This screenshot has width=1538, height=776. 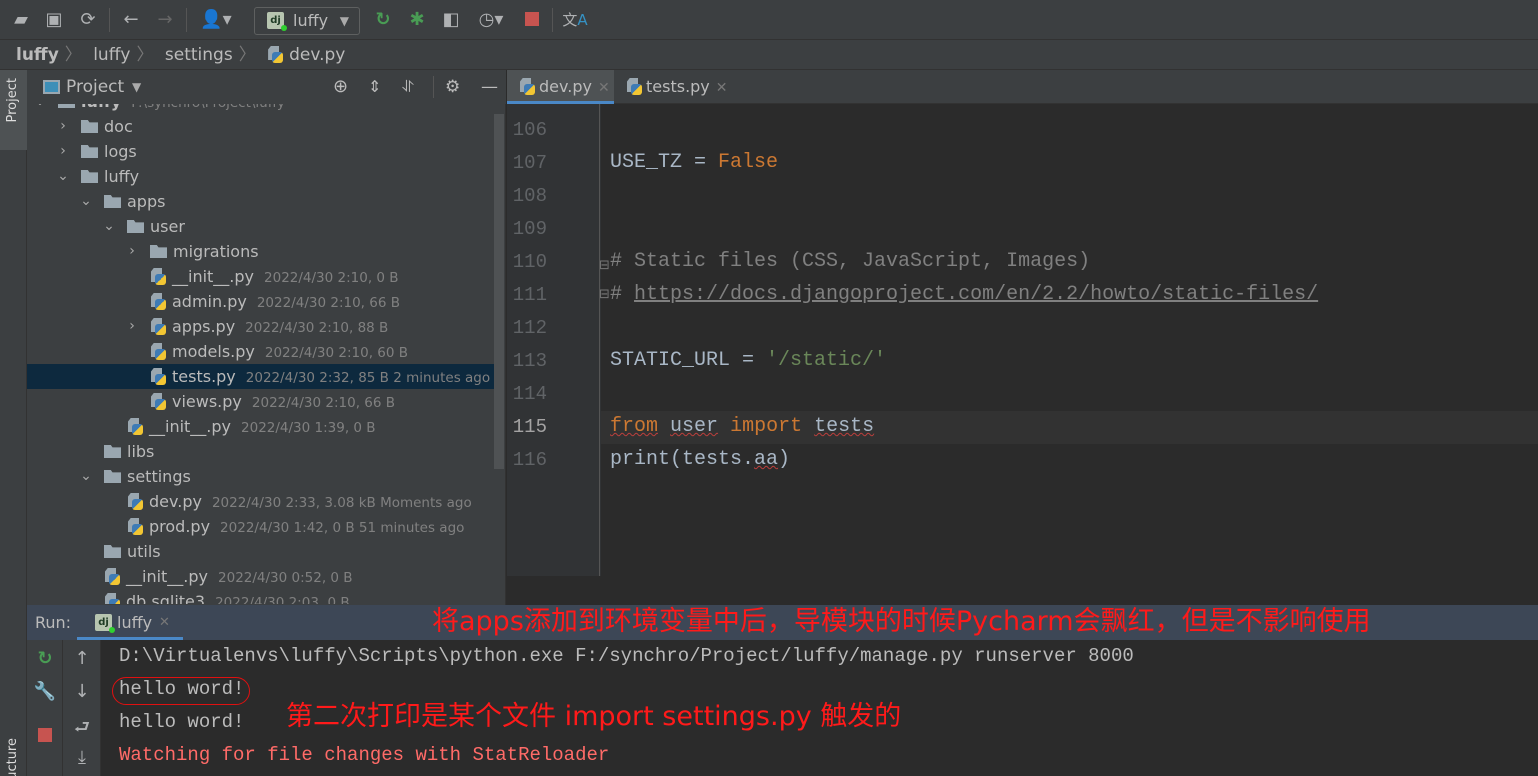 What do you see at coordinates (12, 100) in the screenshot?
I see `project-tool-label: Project` at bounding box center [12, 100].